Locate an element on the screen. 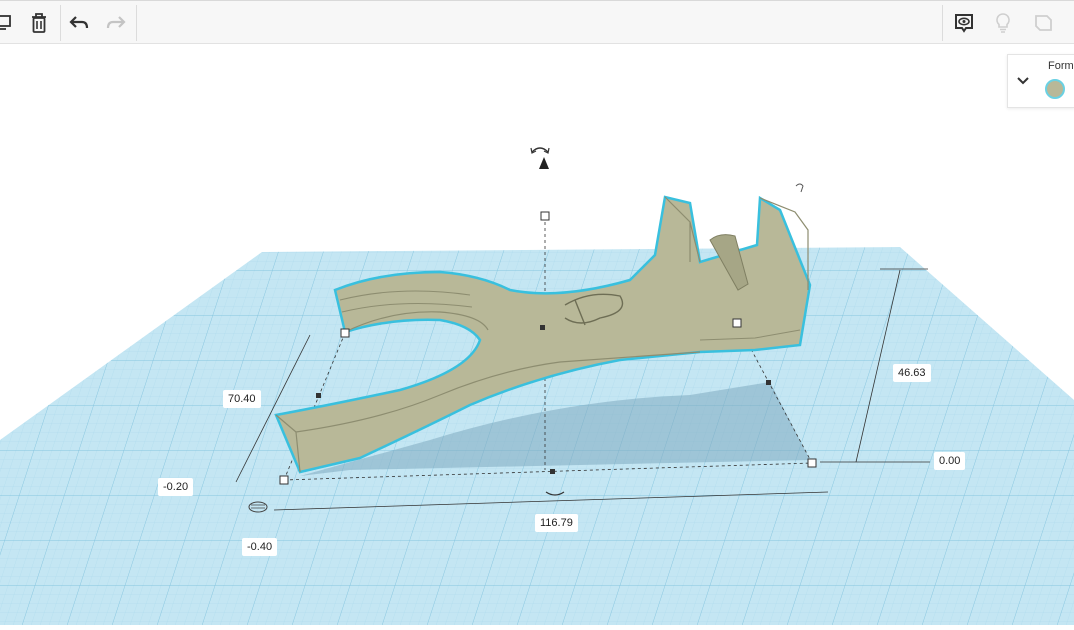 The width and height of the screenshot is (1074, 630). note-icon is located at coordinates (1043, 23).